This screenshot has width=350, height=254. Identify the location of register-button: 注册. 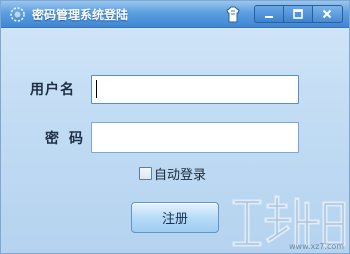
(175, 217).